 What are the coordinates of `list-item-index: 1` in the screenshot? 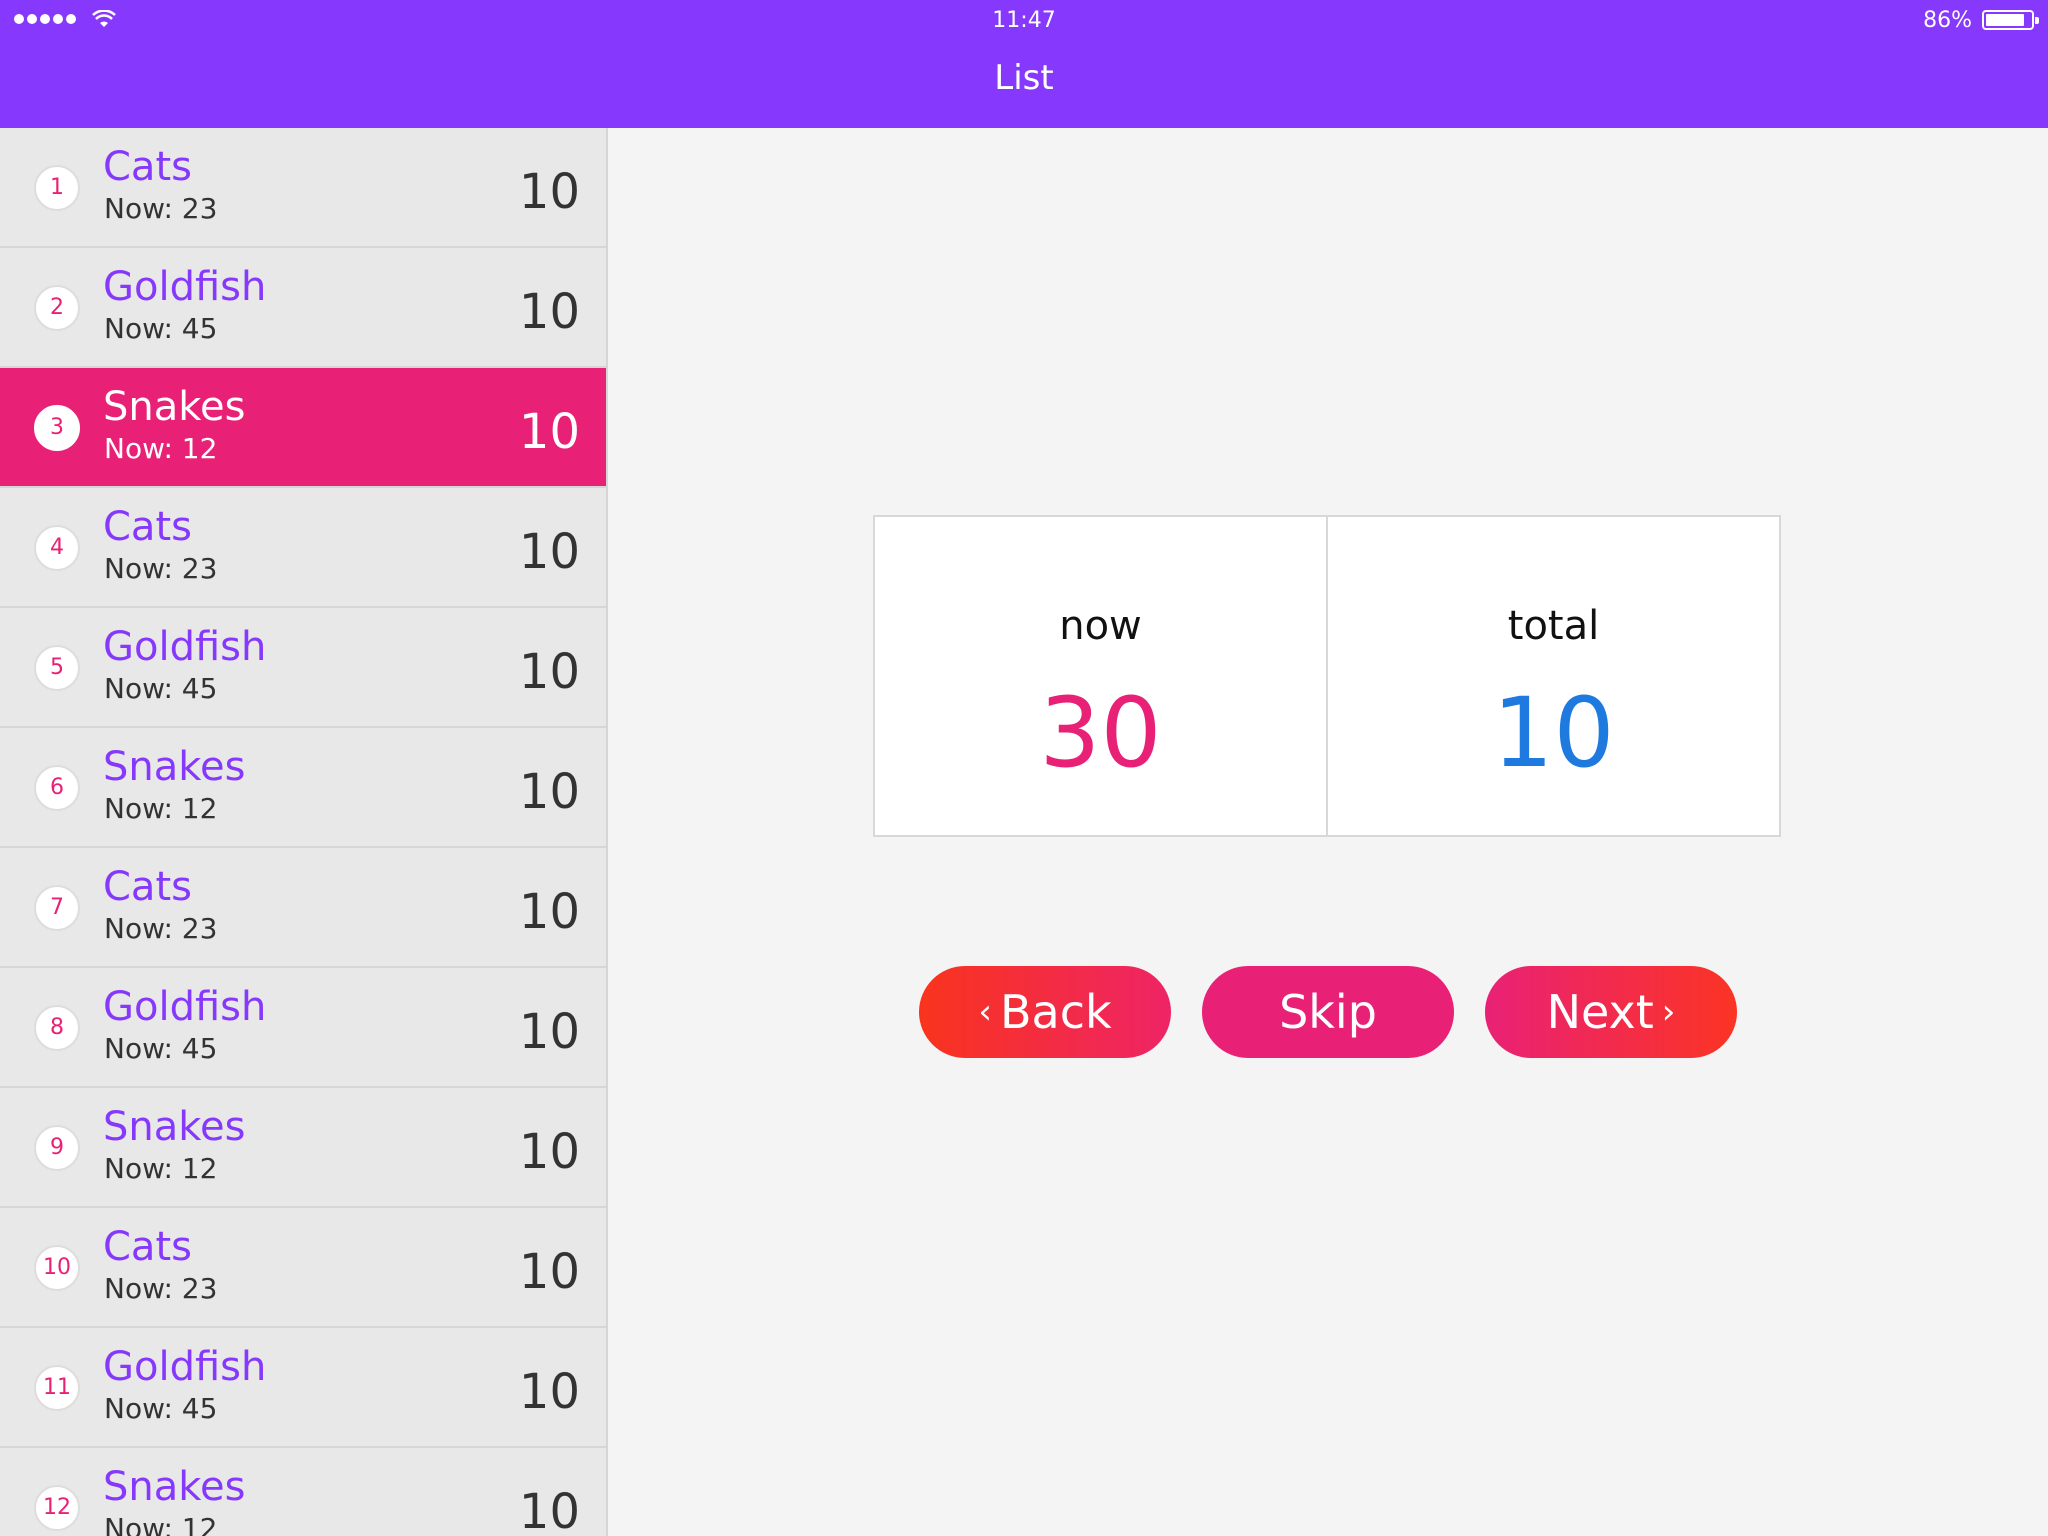 It's located at (57, 188).